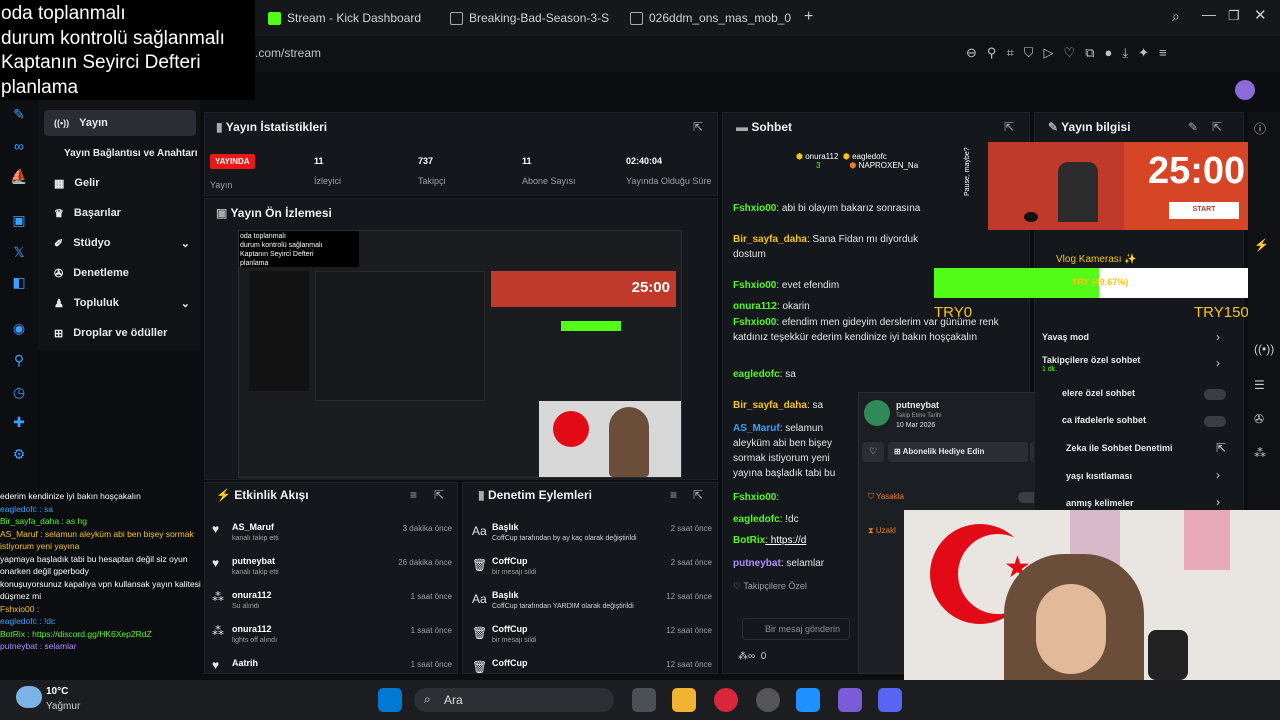 The width and height of the screenshot is (1280, 720). I want to click on clock-icon: ◷, so click(19, 393).